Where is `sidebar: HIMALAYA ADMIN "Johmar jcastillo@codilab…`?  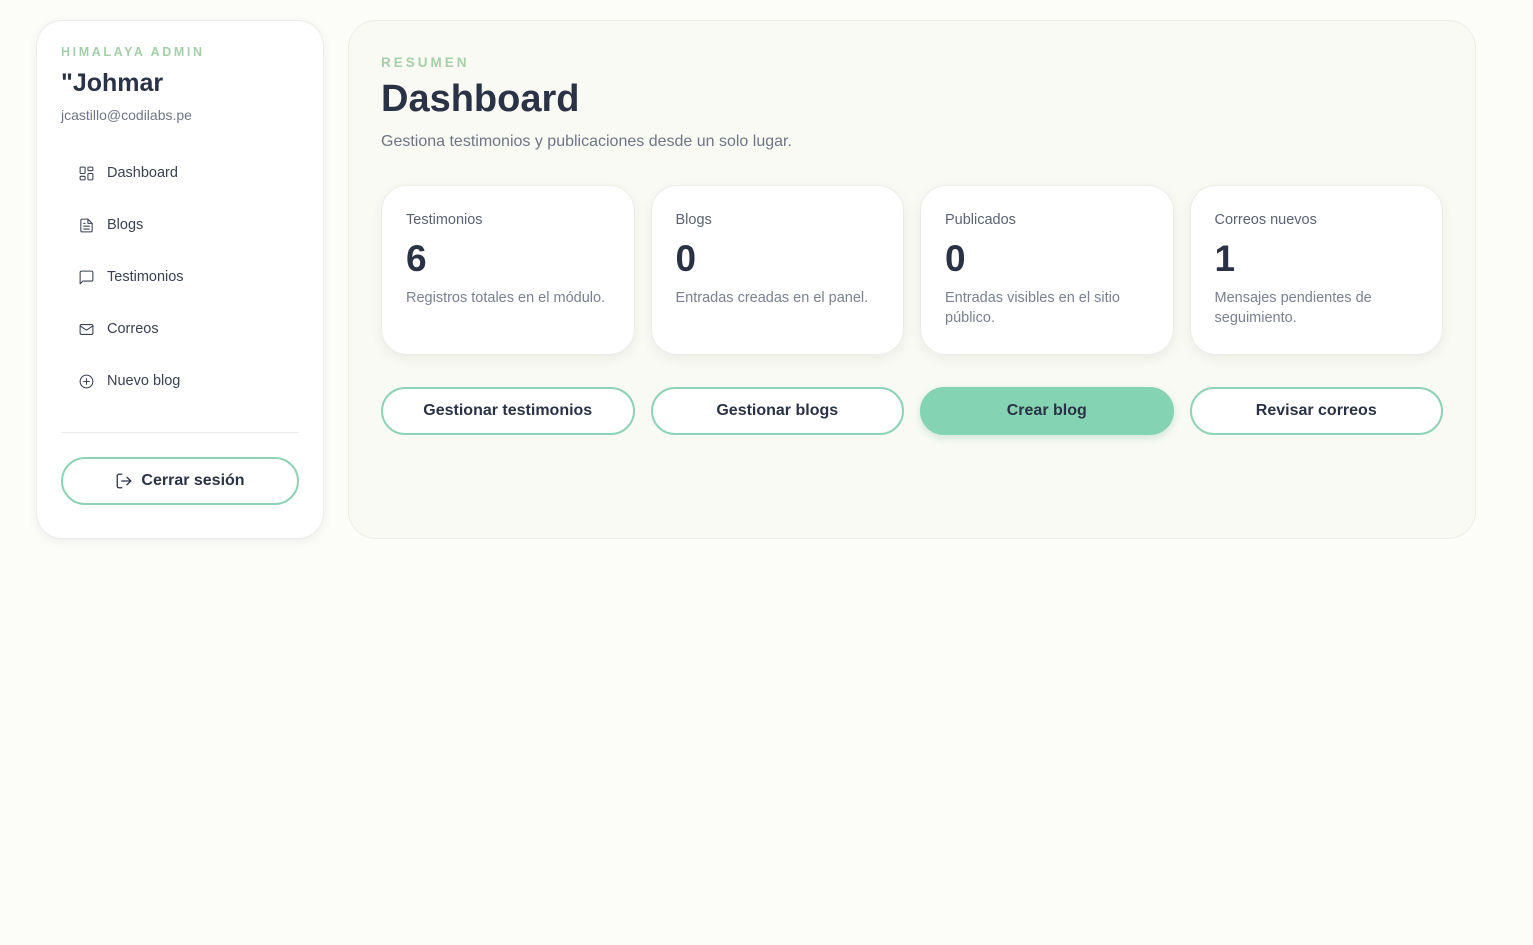 sidebar: HIMALAYA ADMIN "Johmar jcastillo@codilab… is located at coordinates (180, 279).